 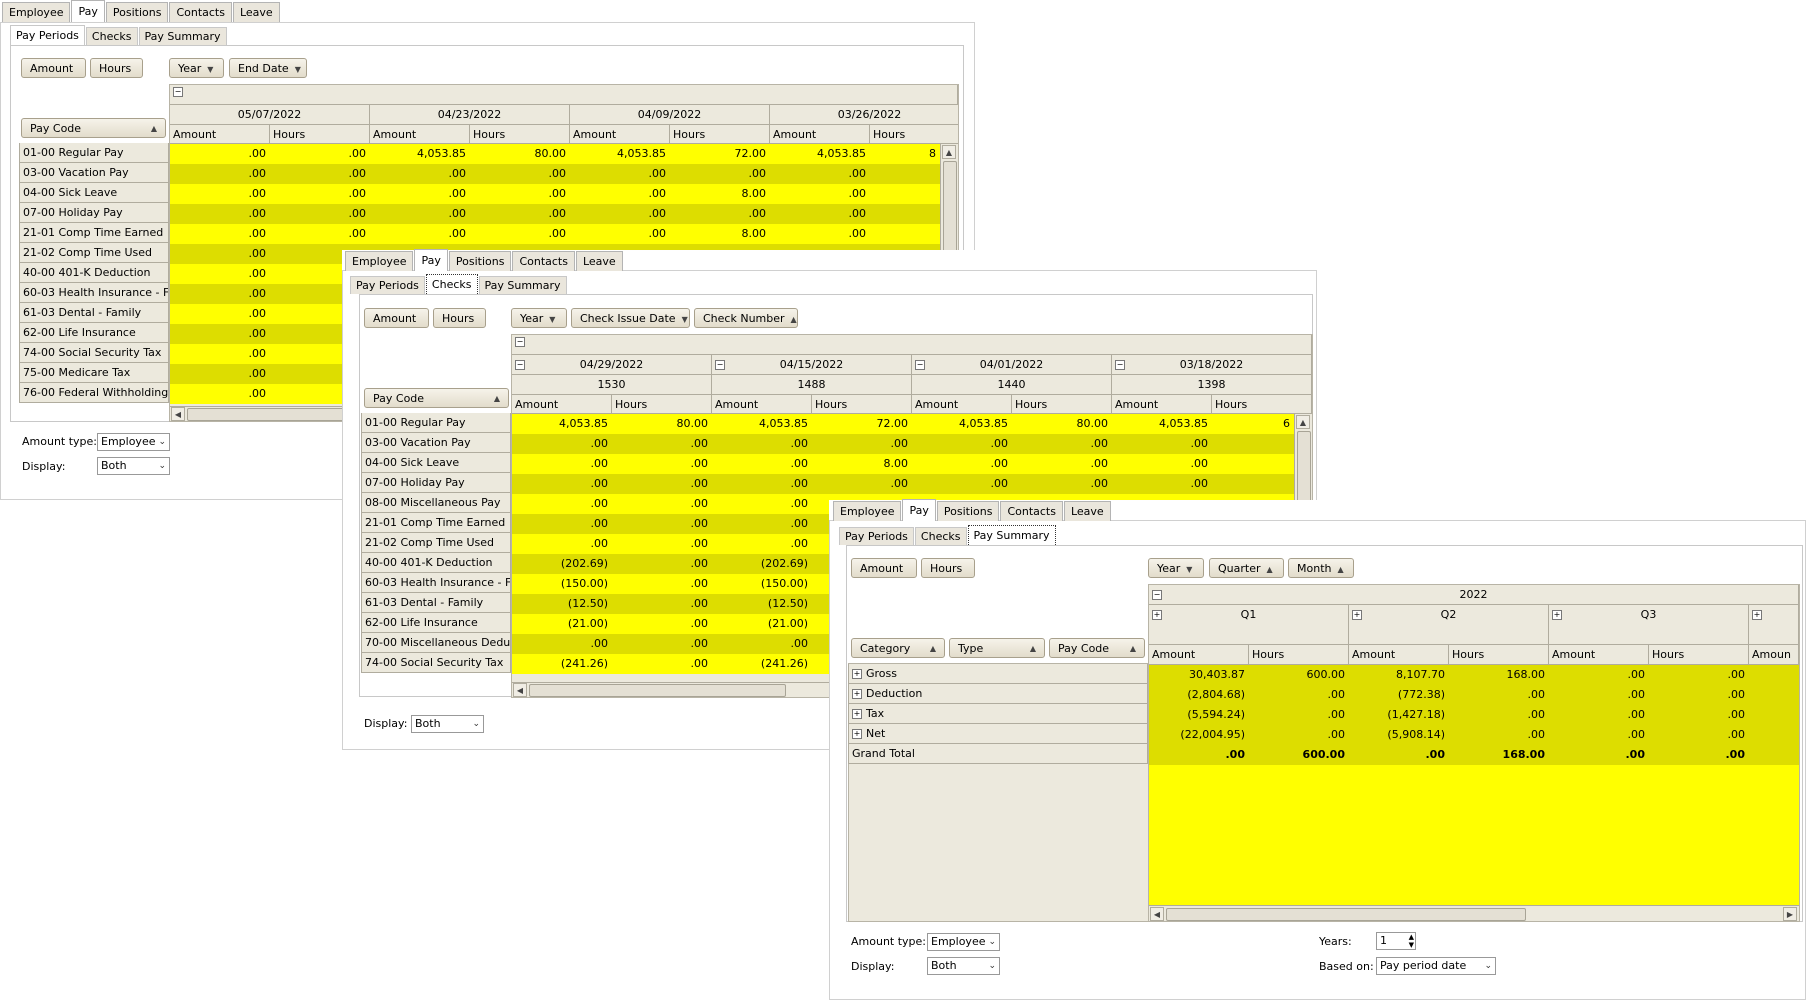 I want to click on date-column-header: − 03/18/2022, so click(x=1212, y=365).